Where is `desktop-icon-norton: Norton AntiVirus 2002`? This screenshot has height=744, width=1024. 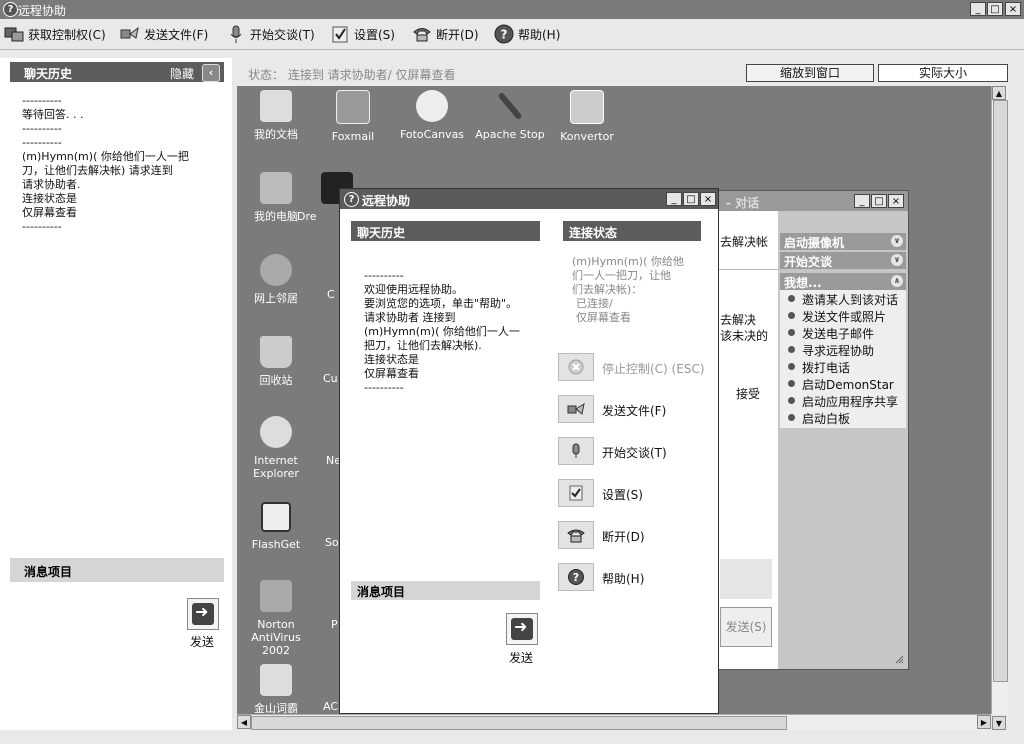
desktop-icon-norton: Norton AntiVirus 2002 is located at coordinates (276, 618).